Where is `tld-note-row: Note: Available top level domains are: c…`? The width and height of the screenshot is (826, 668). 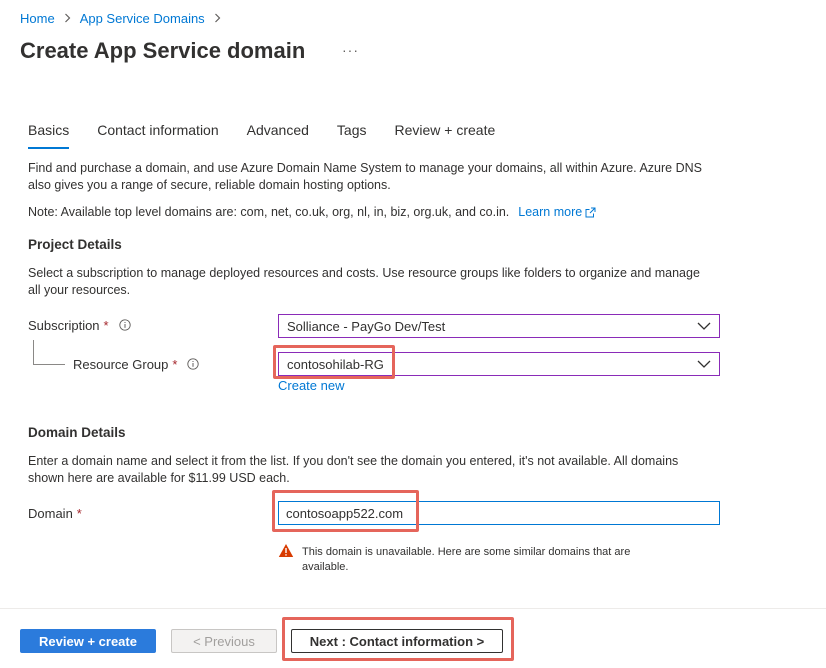 tld-note-row: Note: Available top level domains are: c… is located at coordinates (312, 212).